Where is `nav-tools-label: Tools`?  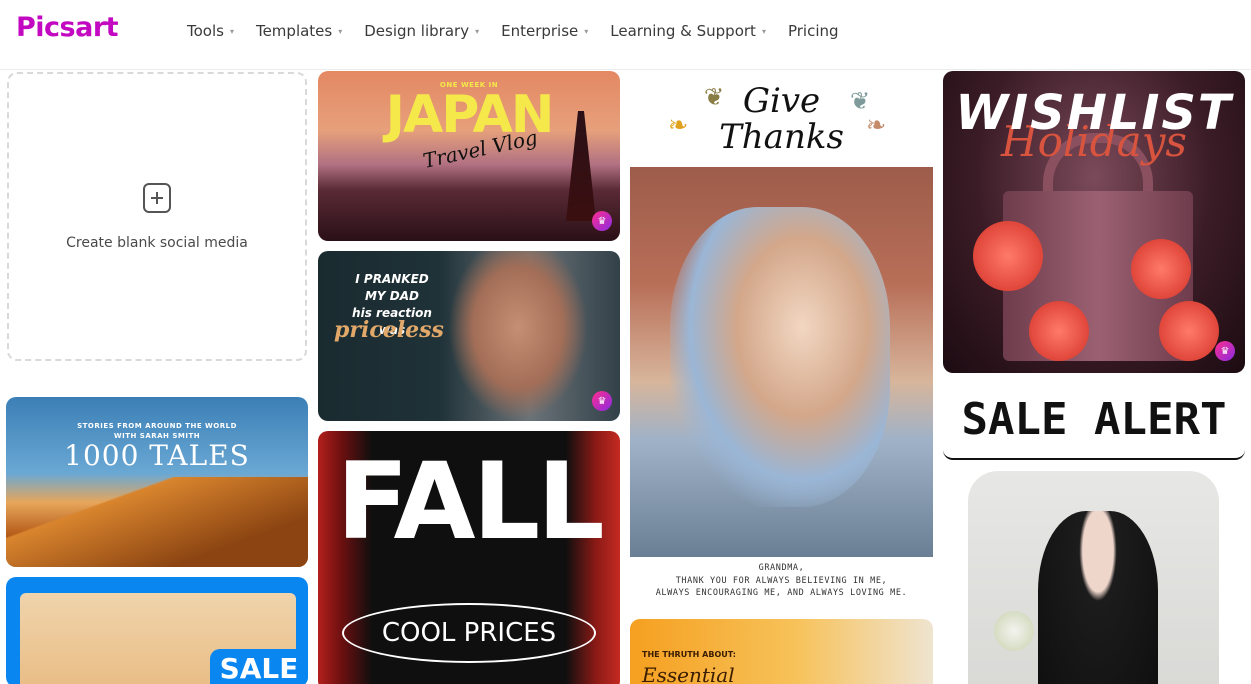
nav-tools-label: Tools is located at coordinates (205, 31).